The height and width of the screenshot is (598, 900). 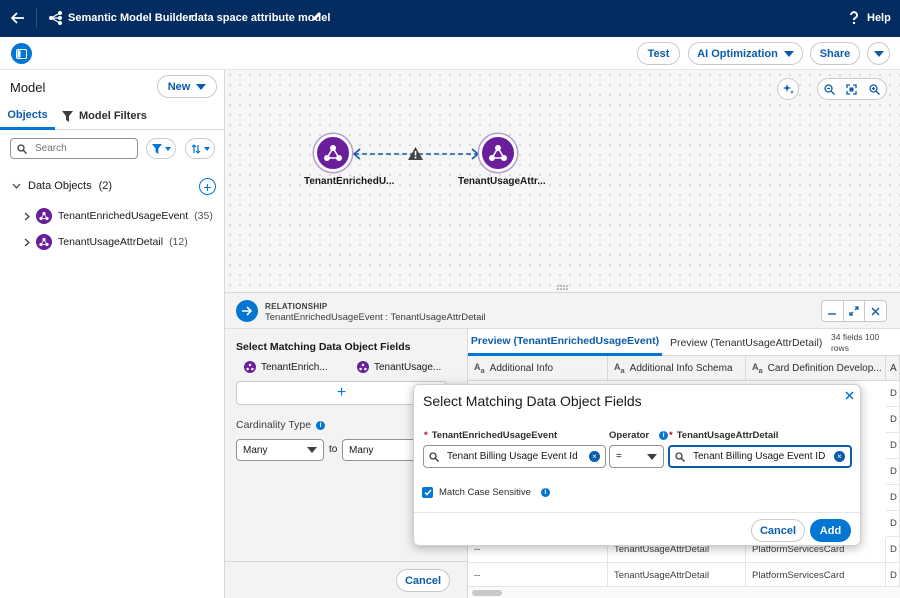 I want to click on to-label: to, so click(x=333, y=449).